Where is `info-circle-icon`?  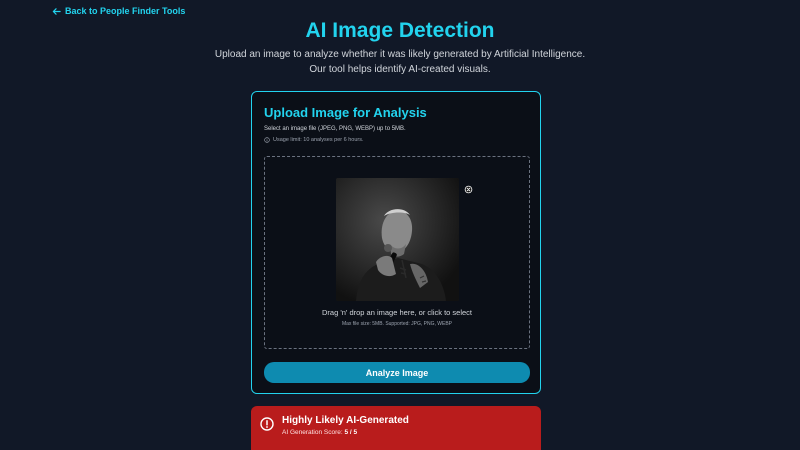 info-circle-icon is located at coordinates (267, 140).